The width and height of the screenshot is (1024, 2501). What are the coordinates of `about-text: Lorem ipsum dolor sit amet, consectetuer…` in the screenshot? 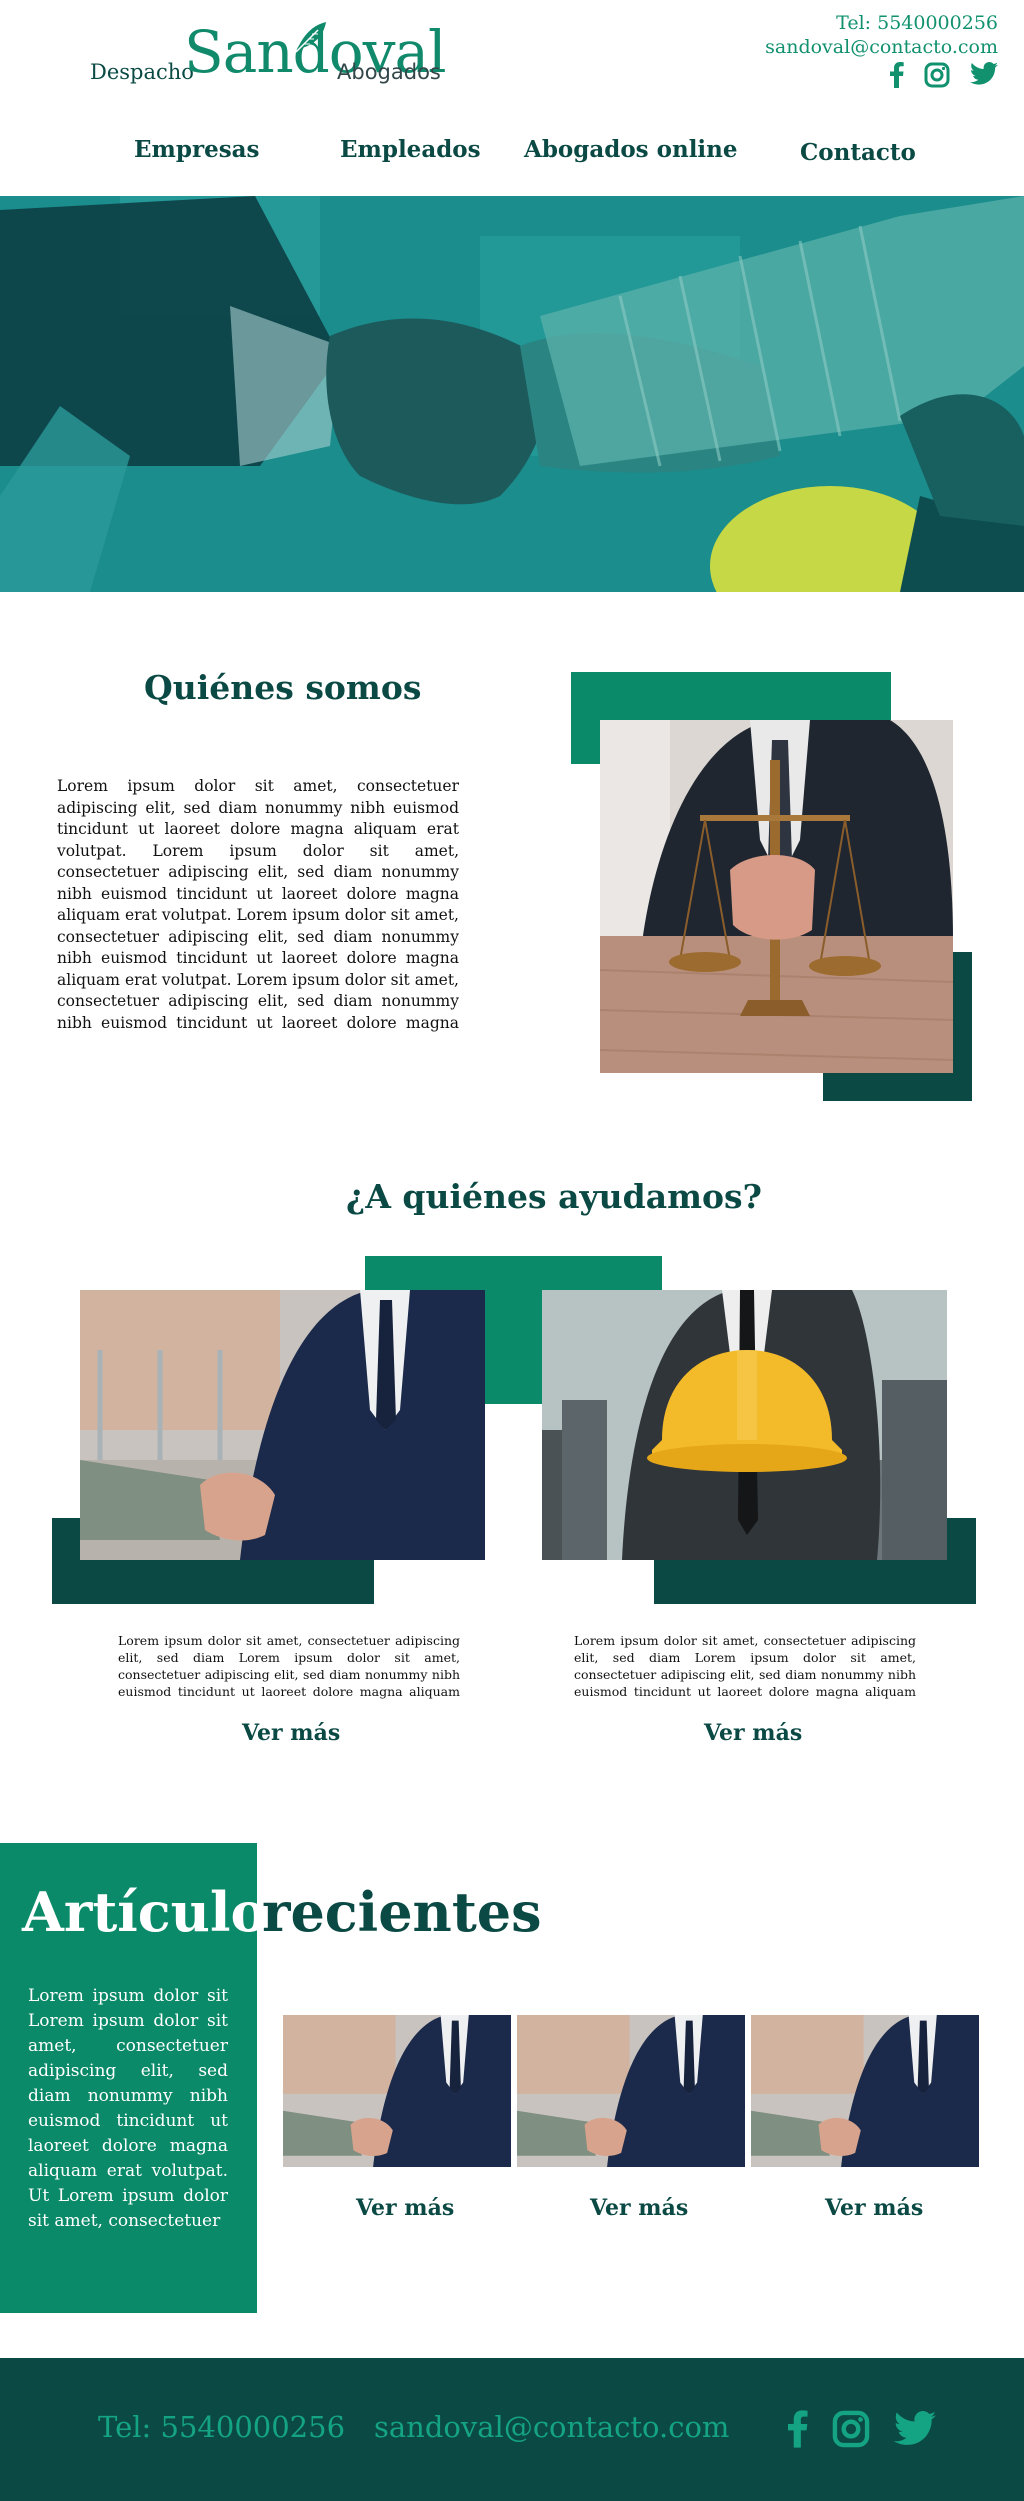 It's located at (258, 906).